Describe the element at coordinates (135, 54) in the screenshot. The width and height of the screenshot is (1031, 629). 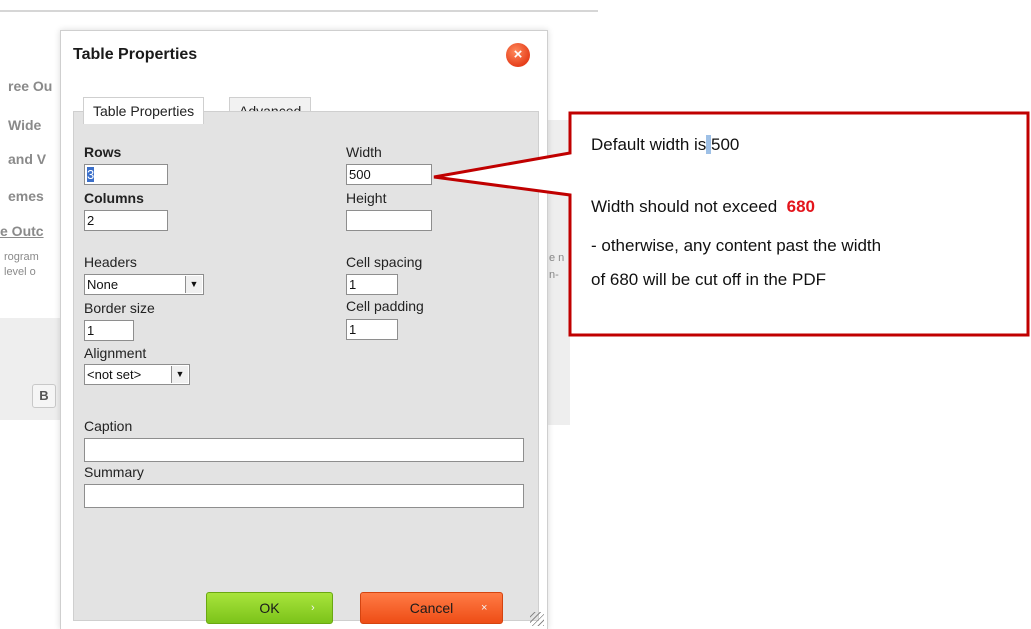
I see `dialog-title: Table Properties` at that location.